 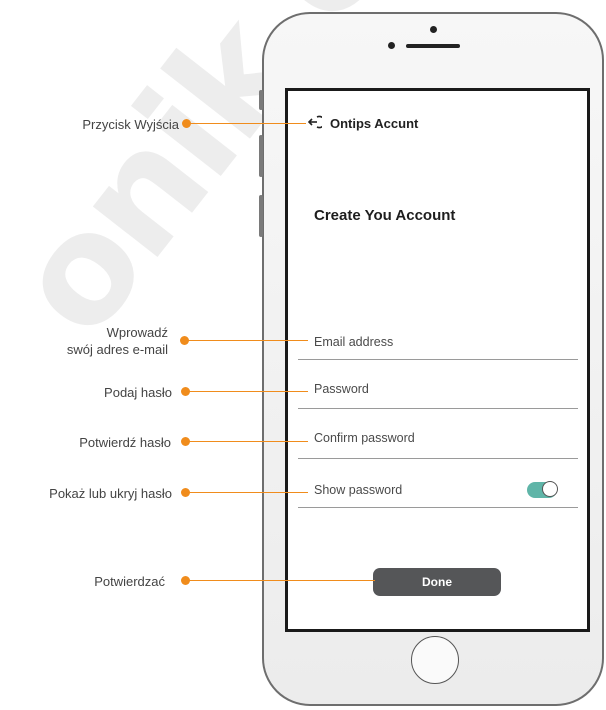 What do you see at coordinates (248, 341) in the screenshot?
I see `callout-email-line` at bounding box center [248, 341].